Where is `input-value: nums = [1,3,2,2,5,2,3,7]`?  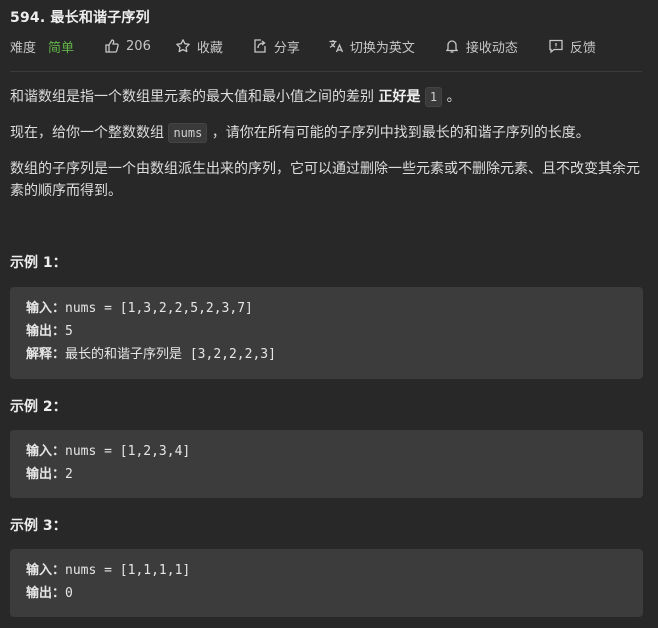
input-value: nums = [1,3,2,2,5,2,3,7] is located at coordinates (159, 308).